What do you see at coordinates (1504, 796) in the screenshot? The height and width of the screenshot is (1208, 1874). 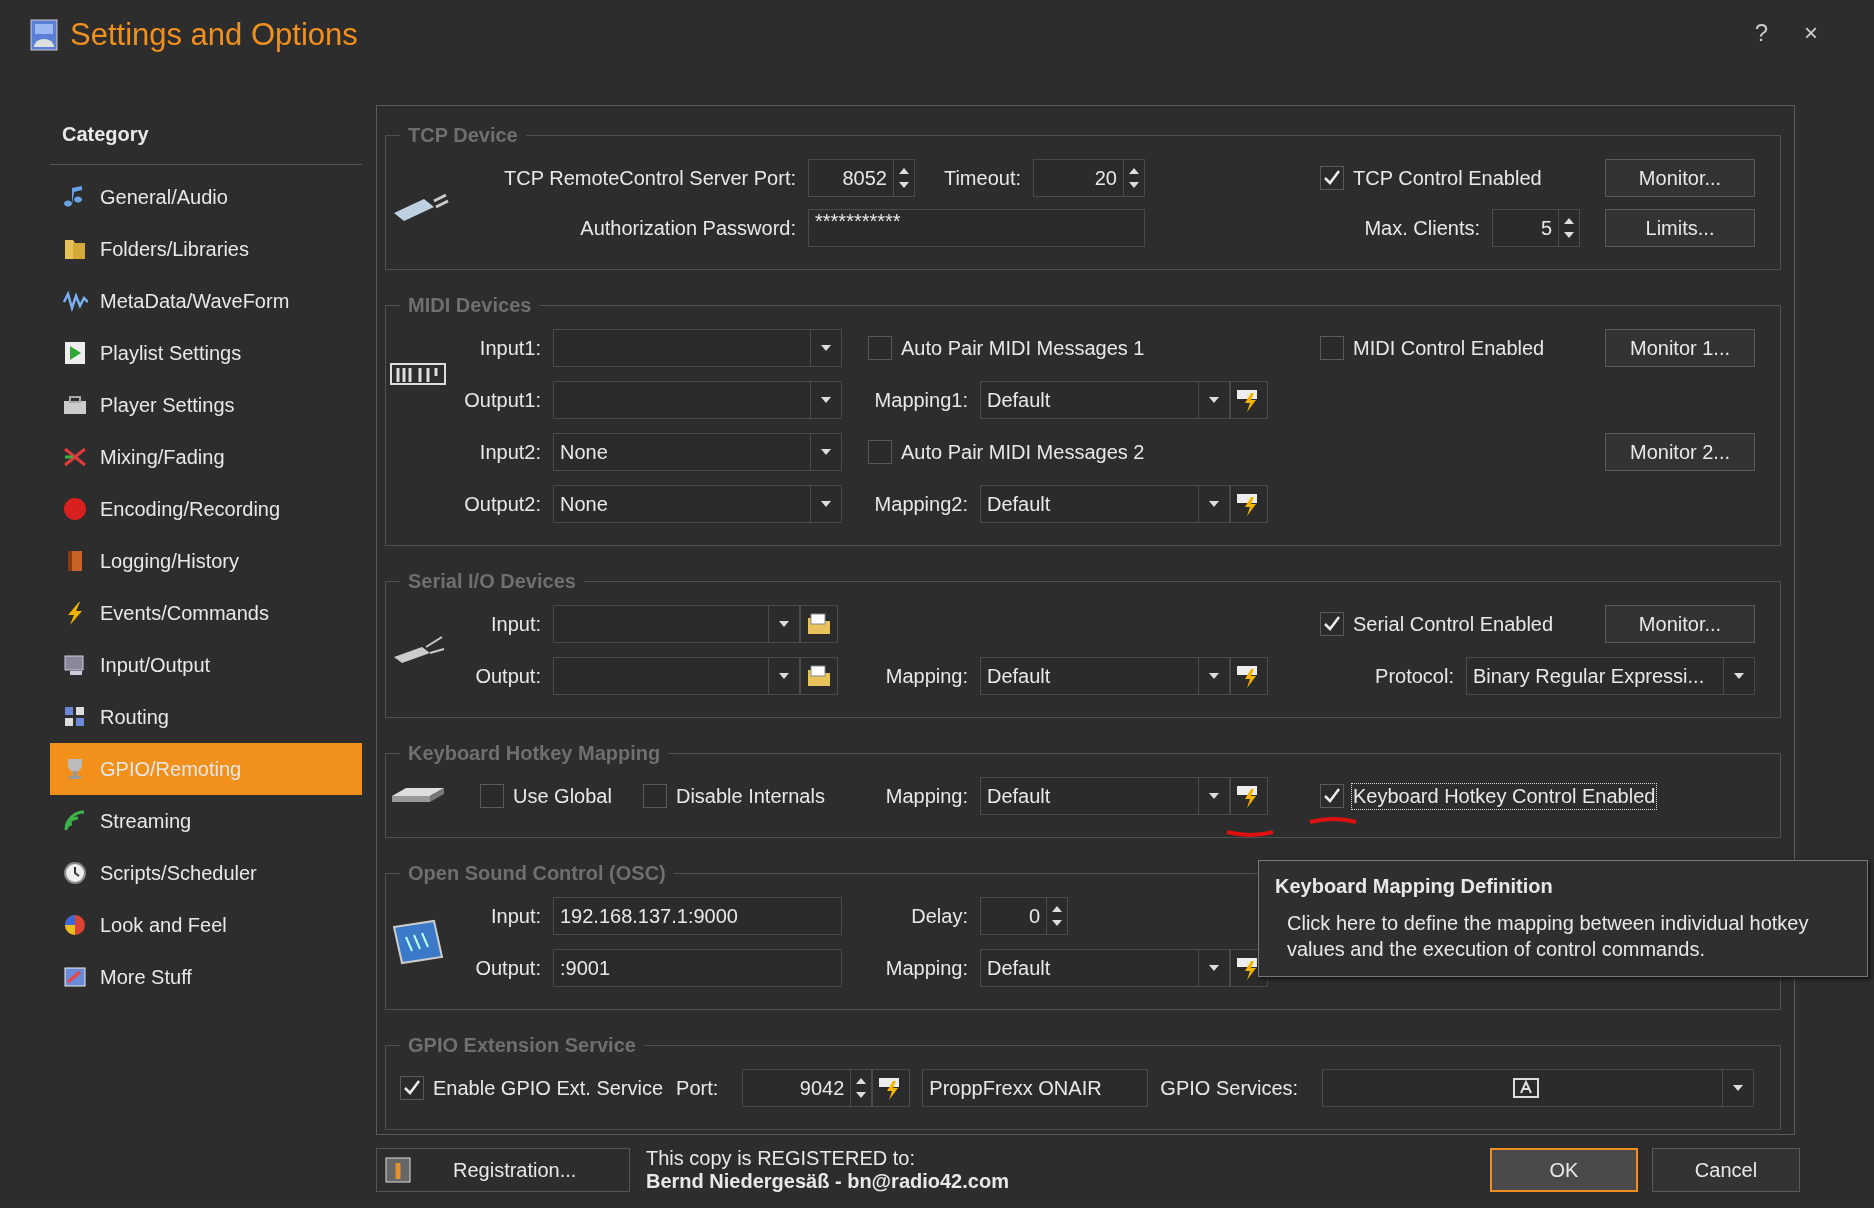 I see `checkbox-label: Keyboard Hotkey Control Enabled` at bounding box center [1504, 796].